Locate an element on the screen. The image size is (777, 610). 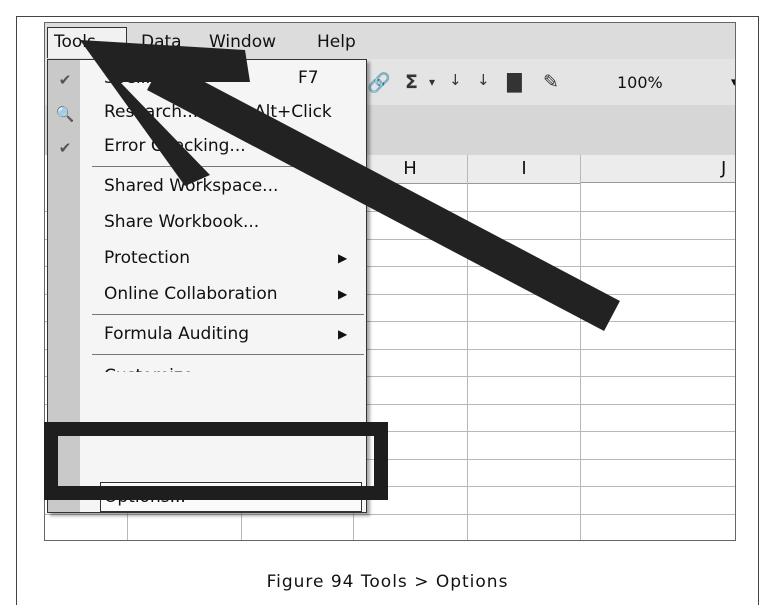
menu-item-spelling-shortcut: F7 is located at coordinates (308, 78).